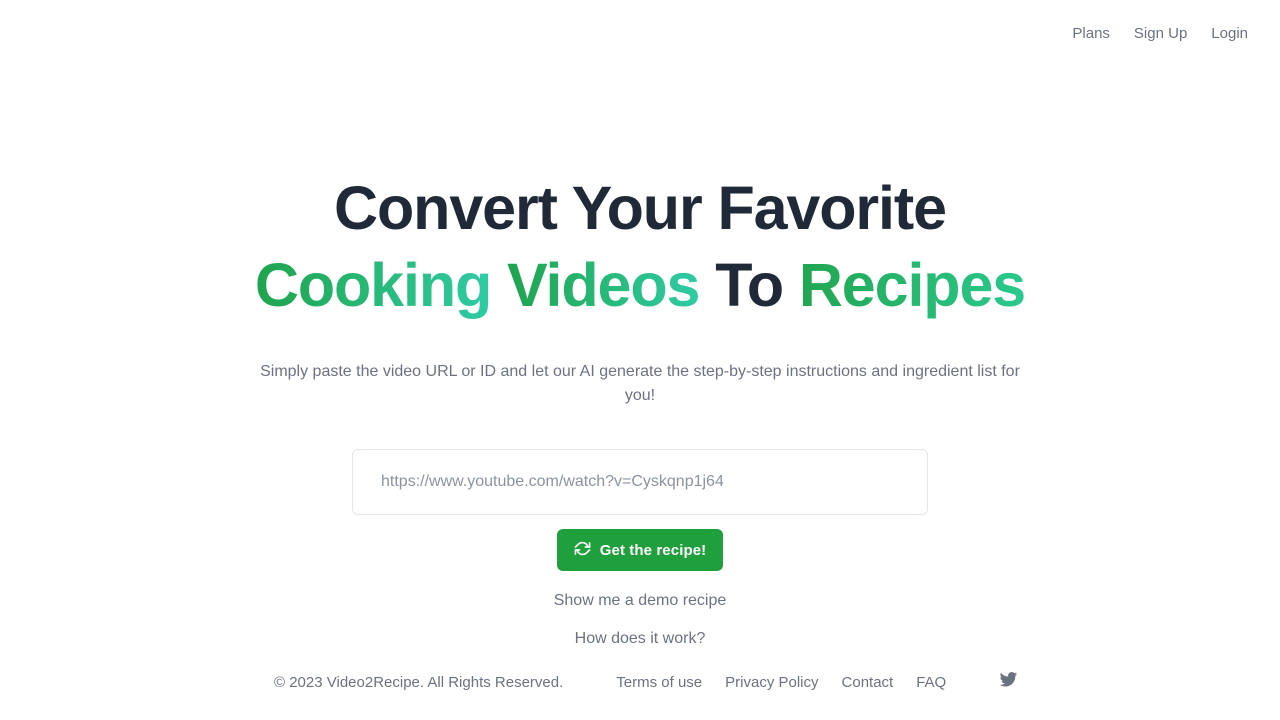  I want to click on headline-word-cooking: Cooking, so click(373, 285).